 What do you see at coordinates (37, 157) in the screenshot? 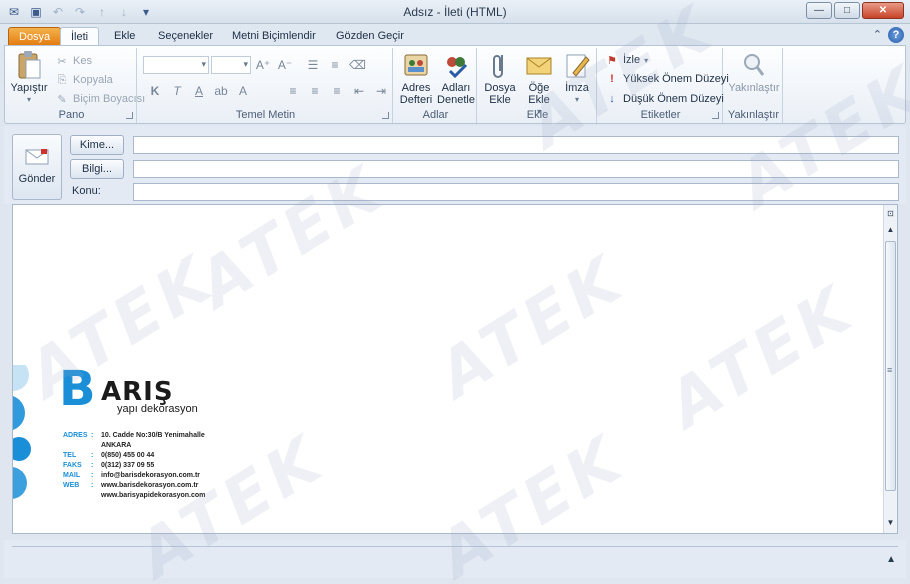
I see `send-icon` at bounding box center [37, 157].